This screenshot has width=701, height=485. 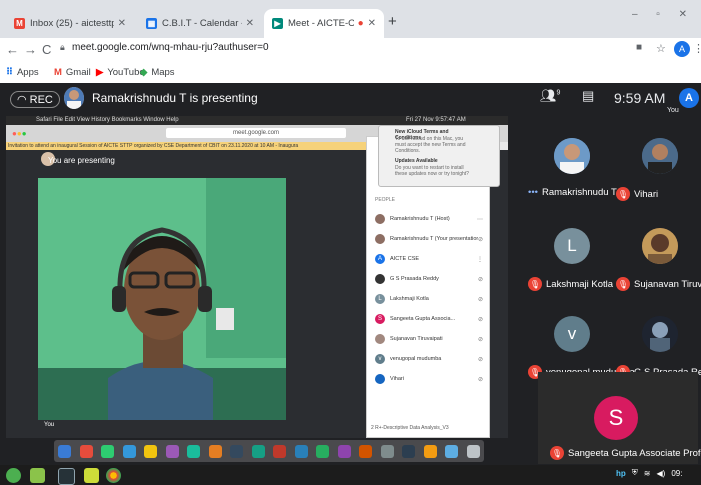 What do you see at coordinates (62, 47) in the screenshot?
I see `lock-icon: 🔒︎` at bounding box center [62, 47].